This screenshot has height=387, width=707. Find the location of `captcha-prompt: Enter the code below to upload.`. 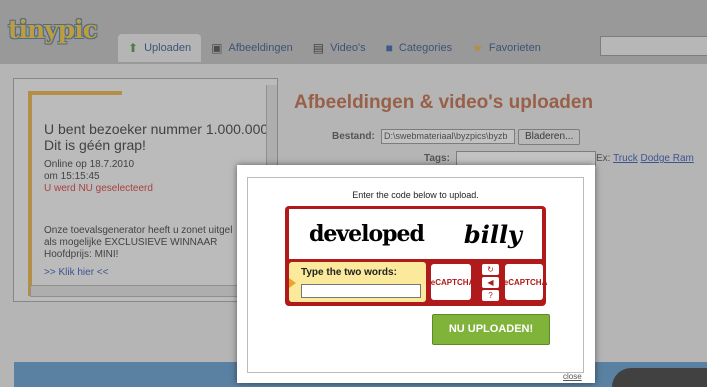

captcha-prompt: Enter the code below to upload. is located at coordinates (415, 195).